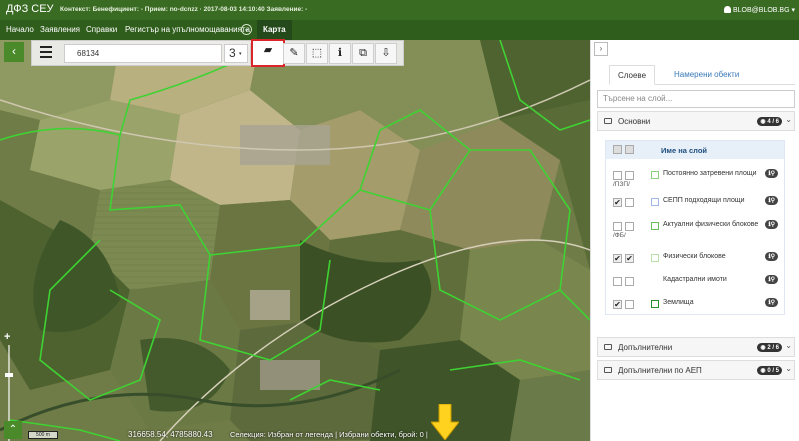  What do you see at coordinates (695, 305) in the screenshot?
I see `layer-row: ✔ Землища ℹ⚲` at bounding box center [695, 305].